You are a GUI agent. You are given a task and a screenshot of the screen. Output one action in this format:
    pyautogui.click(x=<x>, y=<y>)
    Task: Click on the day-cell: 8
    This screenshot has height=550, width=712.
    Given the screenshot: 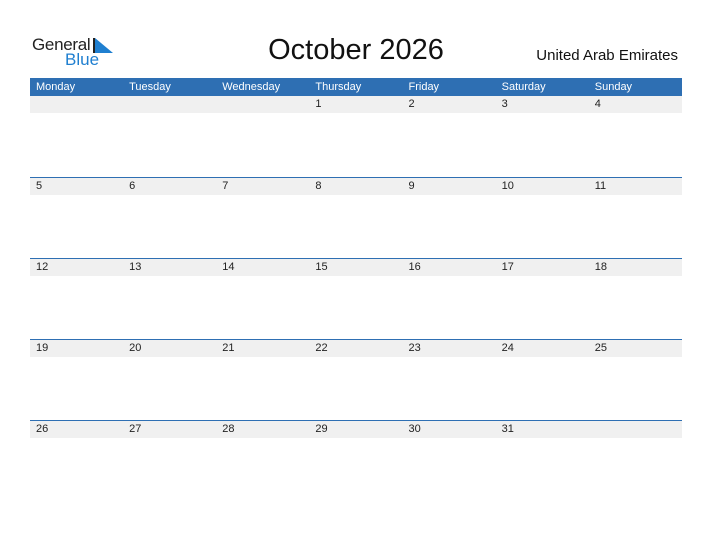 What is the action you would take?
    pyautogui.click(x=318, y=186)
    